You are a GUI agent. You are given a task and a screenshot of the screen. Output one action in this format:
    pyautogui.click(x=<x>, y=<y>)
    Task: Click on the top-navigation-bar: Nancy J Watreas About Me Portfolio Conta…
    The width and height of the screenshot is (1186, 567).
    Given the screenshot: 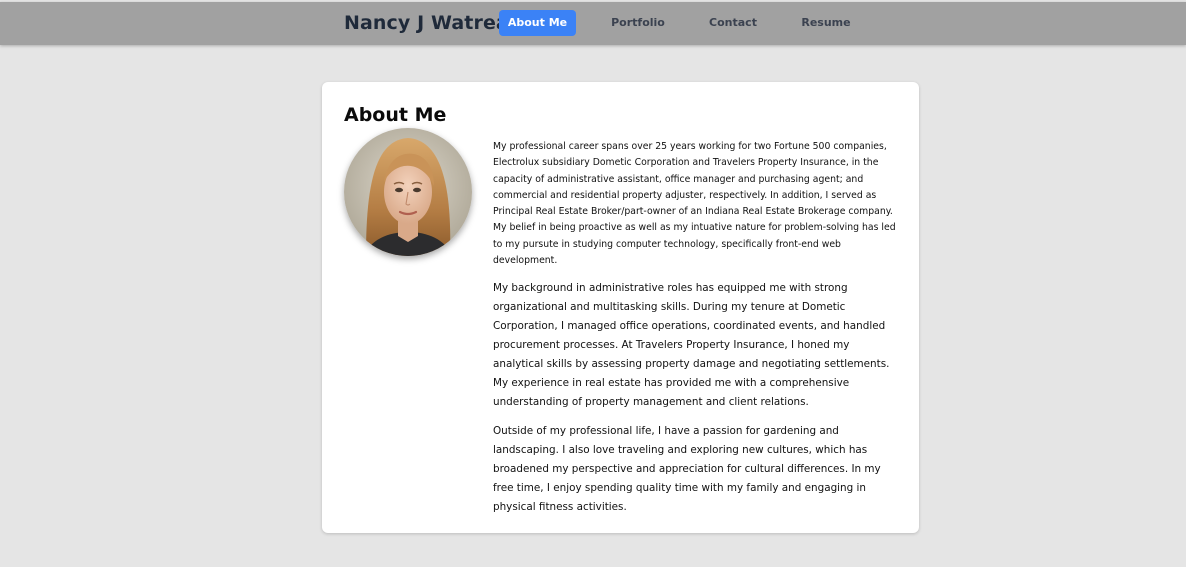 What is the action you would take?
    pyautogui.click(x=593, y=23)
    